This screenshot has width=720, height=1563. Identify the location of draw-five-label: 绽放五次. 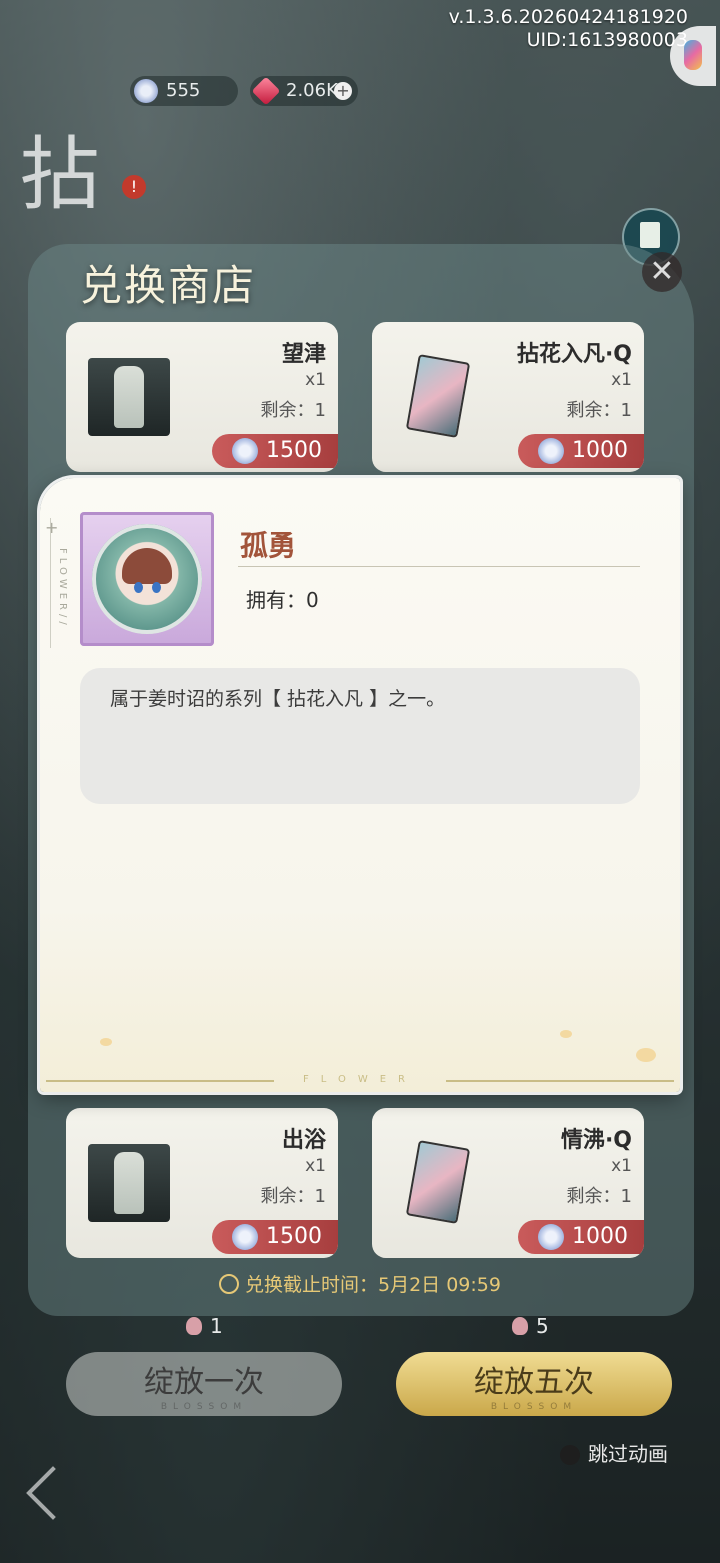
(534, 1382).